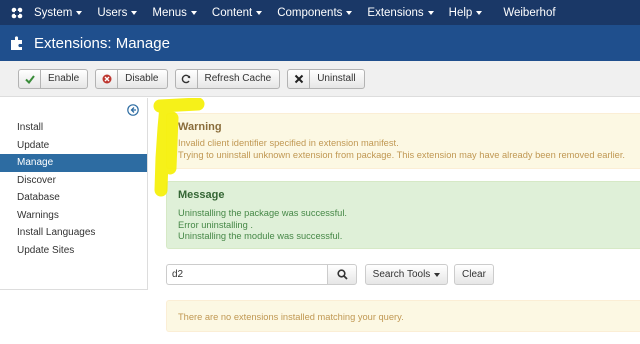 This screenshot has height=344, width=640. I want to click on search-icon, so click(342, 274).